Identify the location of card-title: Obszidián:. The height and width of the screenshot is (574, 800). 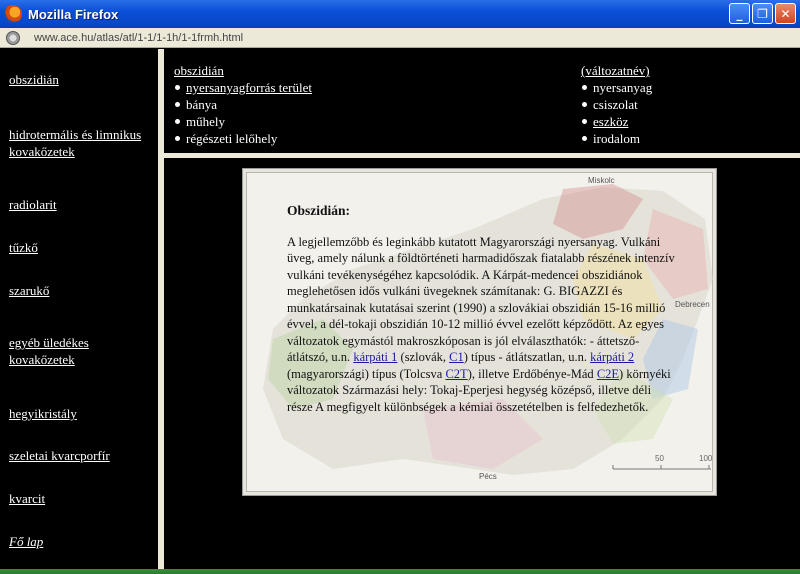
(319, 210).